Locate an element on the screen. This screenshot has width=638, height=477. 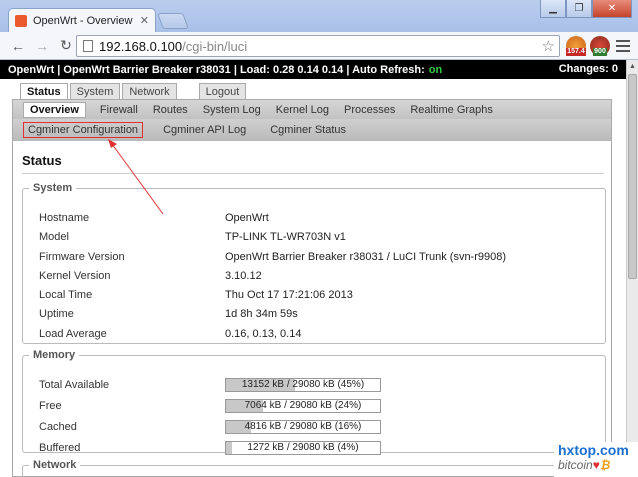
browser-tab-title: OpenWrt - Overview - L is located at coordinates (84, 20).